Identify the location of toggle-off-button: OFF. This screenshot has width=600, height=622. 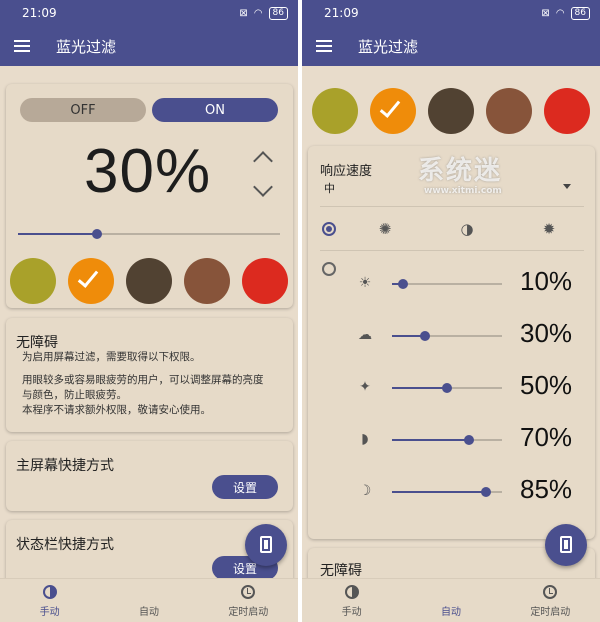
(83, 110).